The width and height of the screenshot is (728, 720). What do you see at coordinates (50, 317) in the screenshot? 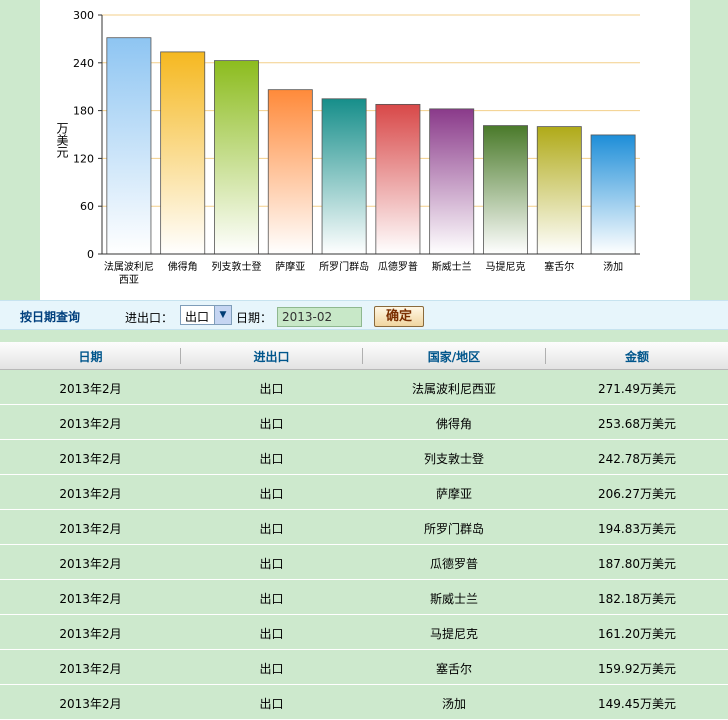
I see `query-title: 按日期查询` at bounding box center [50, 317].